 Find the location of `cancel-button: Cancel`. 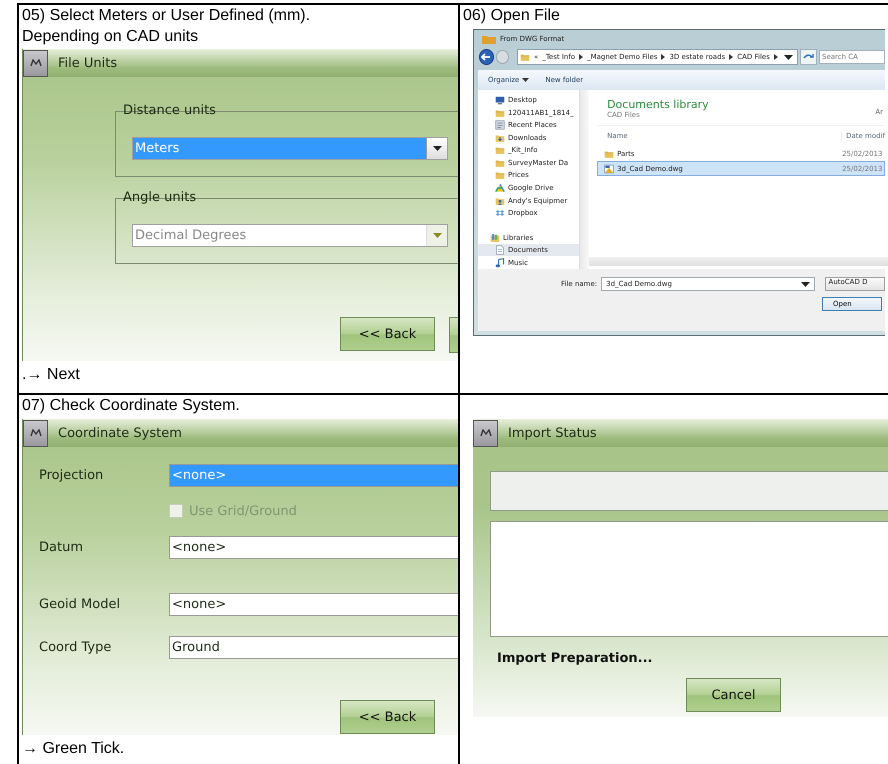

cancel-button: Cancel is located at coordinates (733, 695).